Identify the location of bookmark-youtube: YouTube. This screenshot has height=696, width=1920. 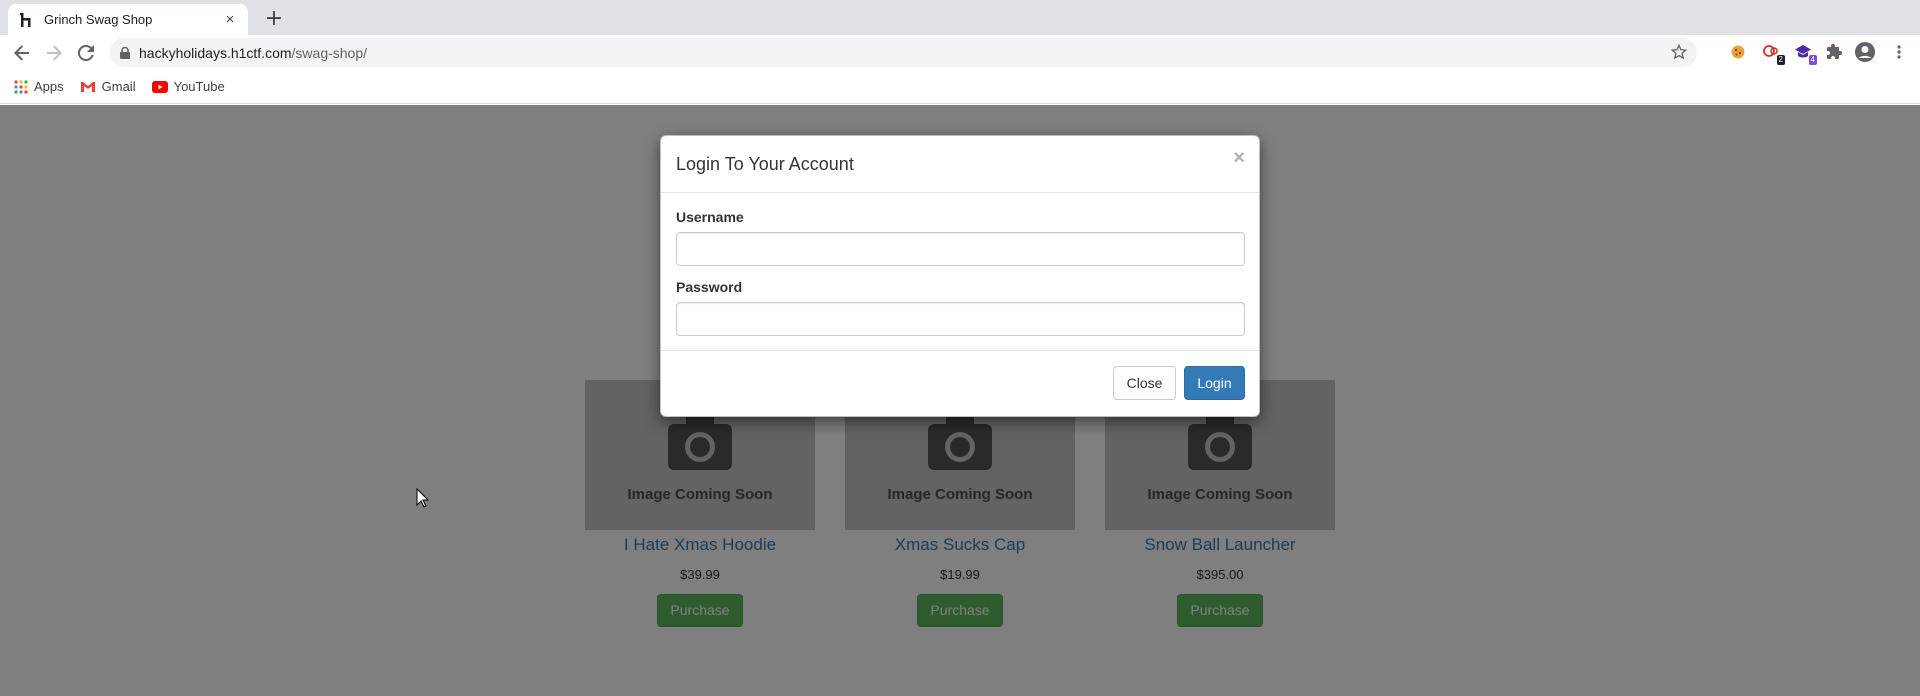
(188, 86).